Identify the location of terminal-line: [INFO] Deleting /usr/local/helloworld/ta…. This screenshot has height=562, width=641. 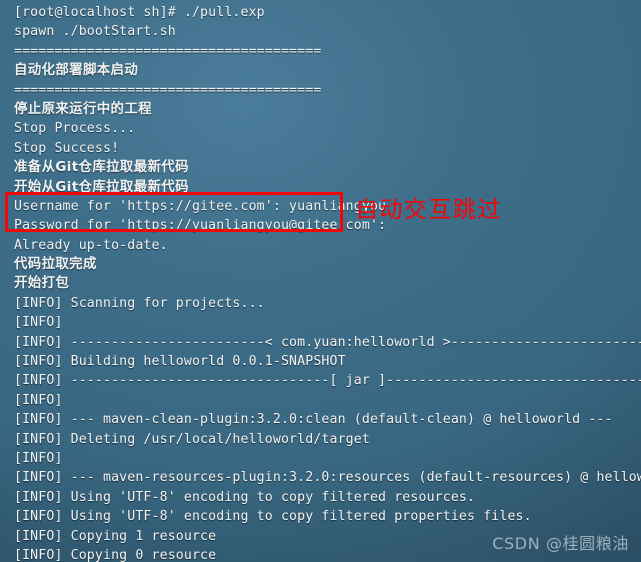
(192, 439).